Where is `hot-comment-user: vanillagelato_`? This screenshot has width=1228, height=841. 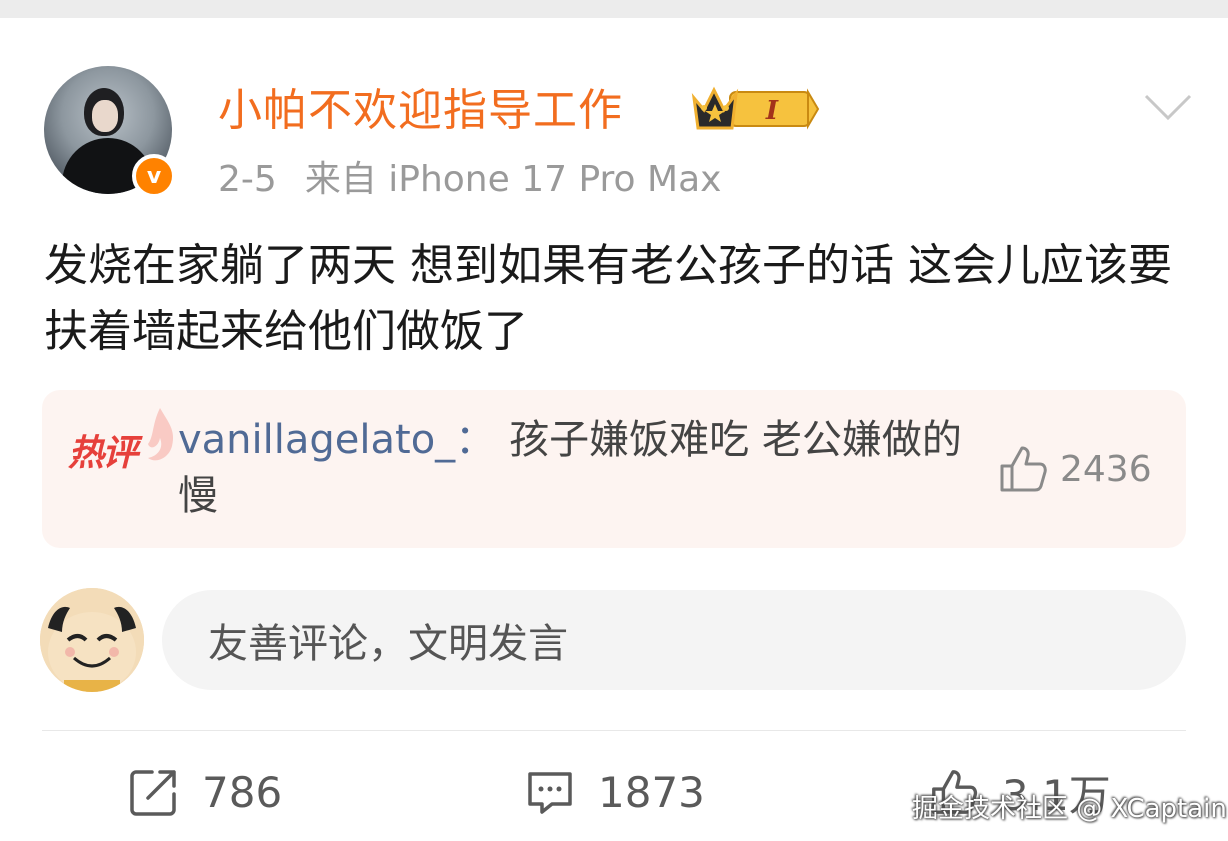 hot-comment-user: vanillagelato_ is located at coordinates (316, 440).